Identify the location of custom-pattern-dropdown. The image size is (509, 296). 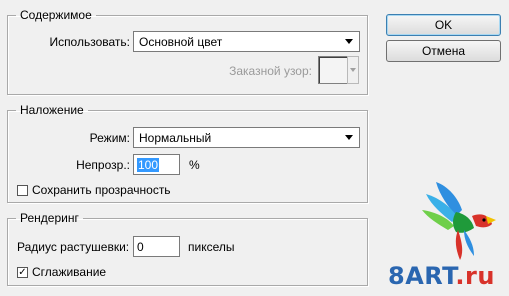
(353, 70).